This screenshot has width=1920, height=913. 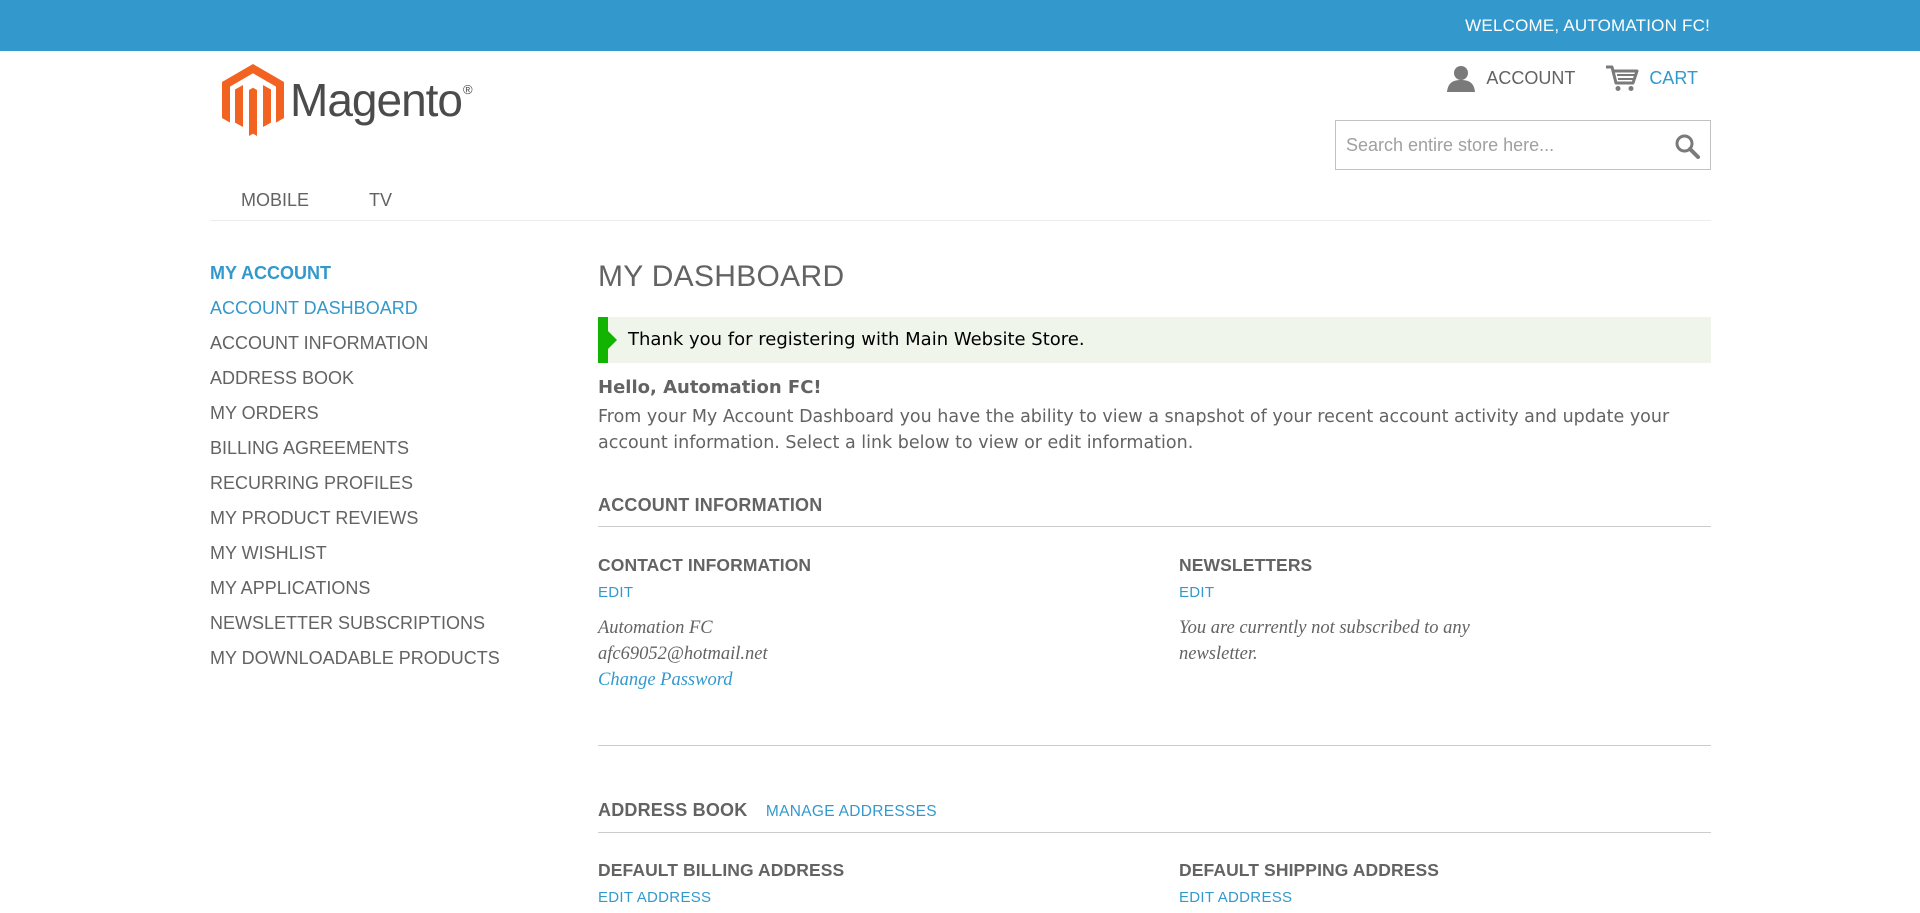 I want to click on newsletter-status-line-2: newsletter., so click(x=1218, y=654).